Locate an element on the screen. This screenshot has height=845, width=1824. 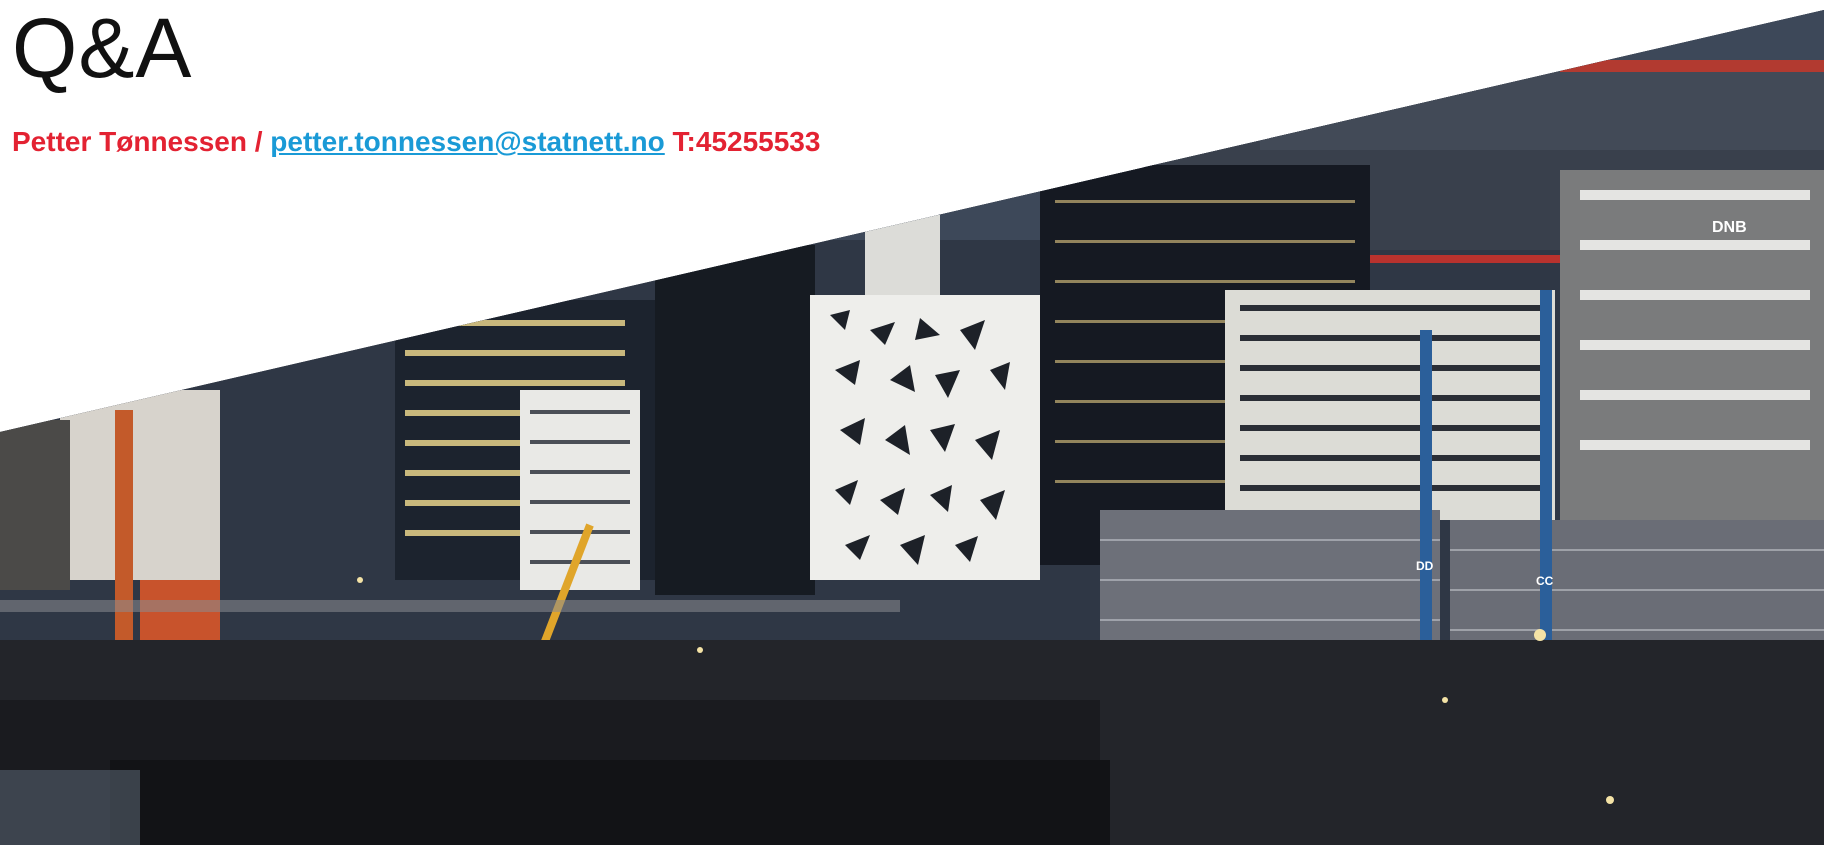
contact-phone-text: T:45255533 is located at coordinates (746, 141).